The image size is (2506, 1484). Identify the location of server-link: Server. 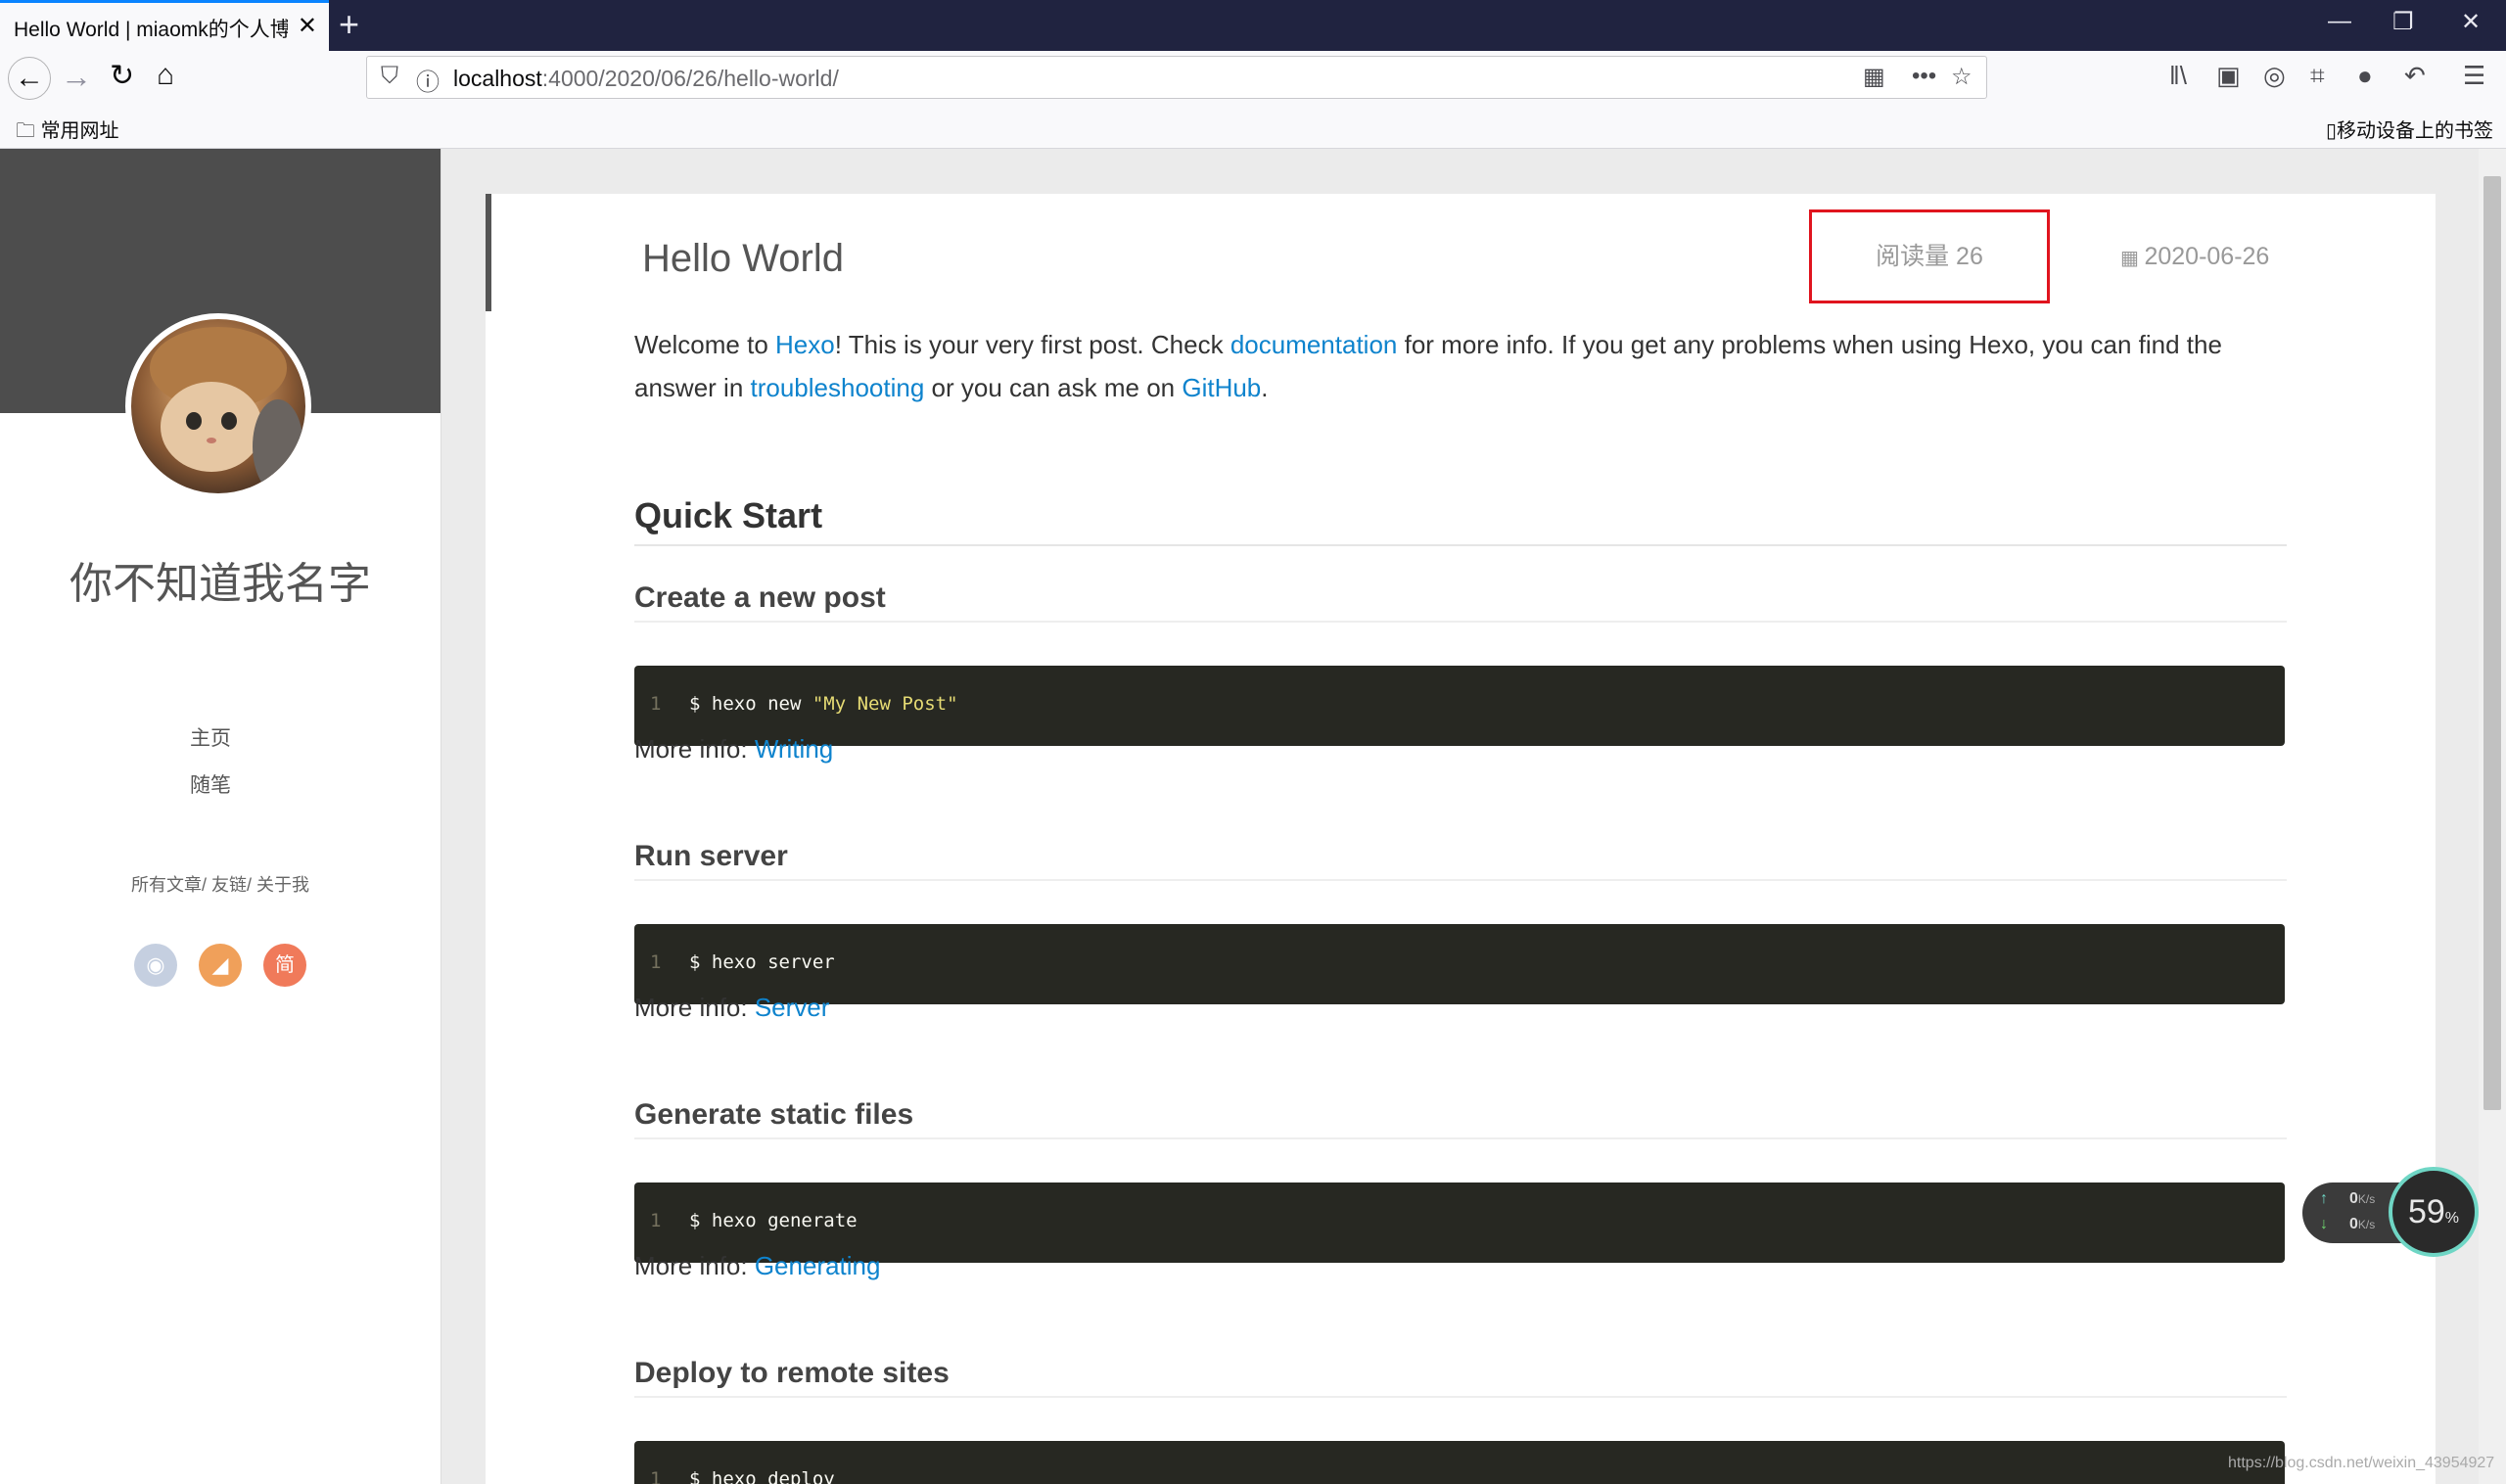
(792, 1007).